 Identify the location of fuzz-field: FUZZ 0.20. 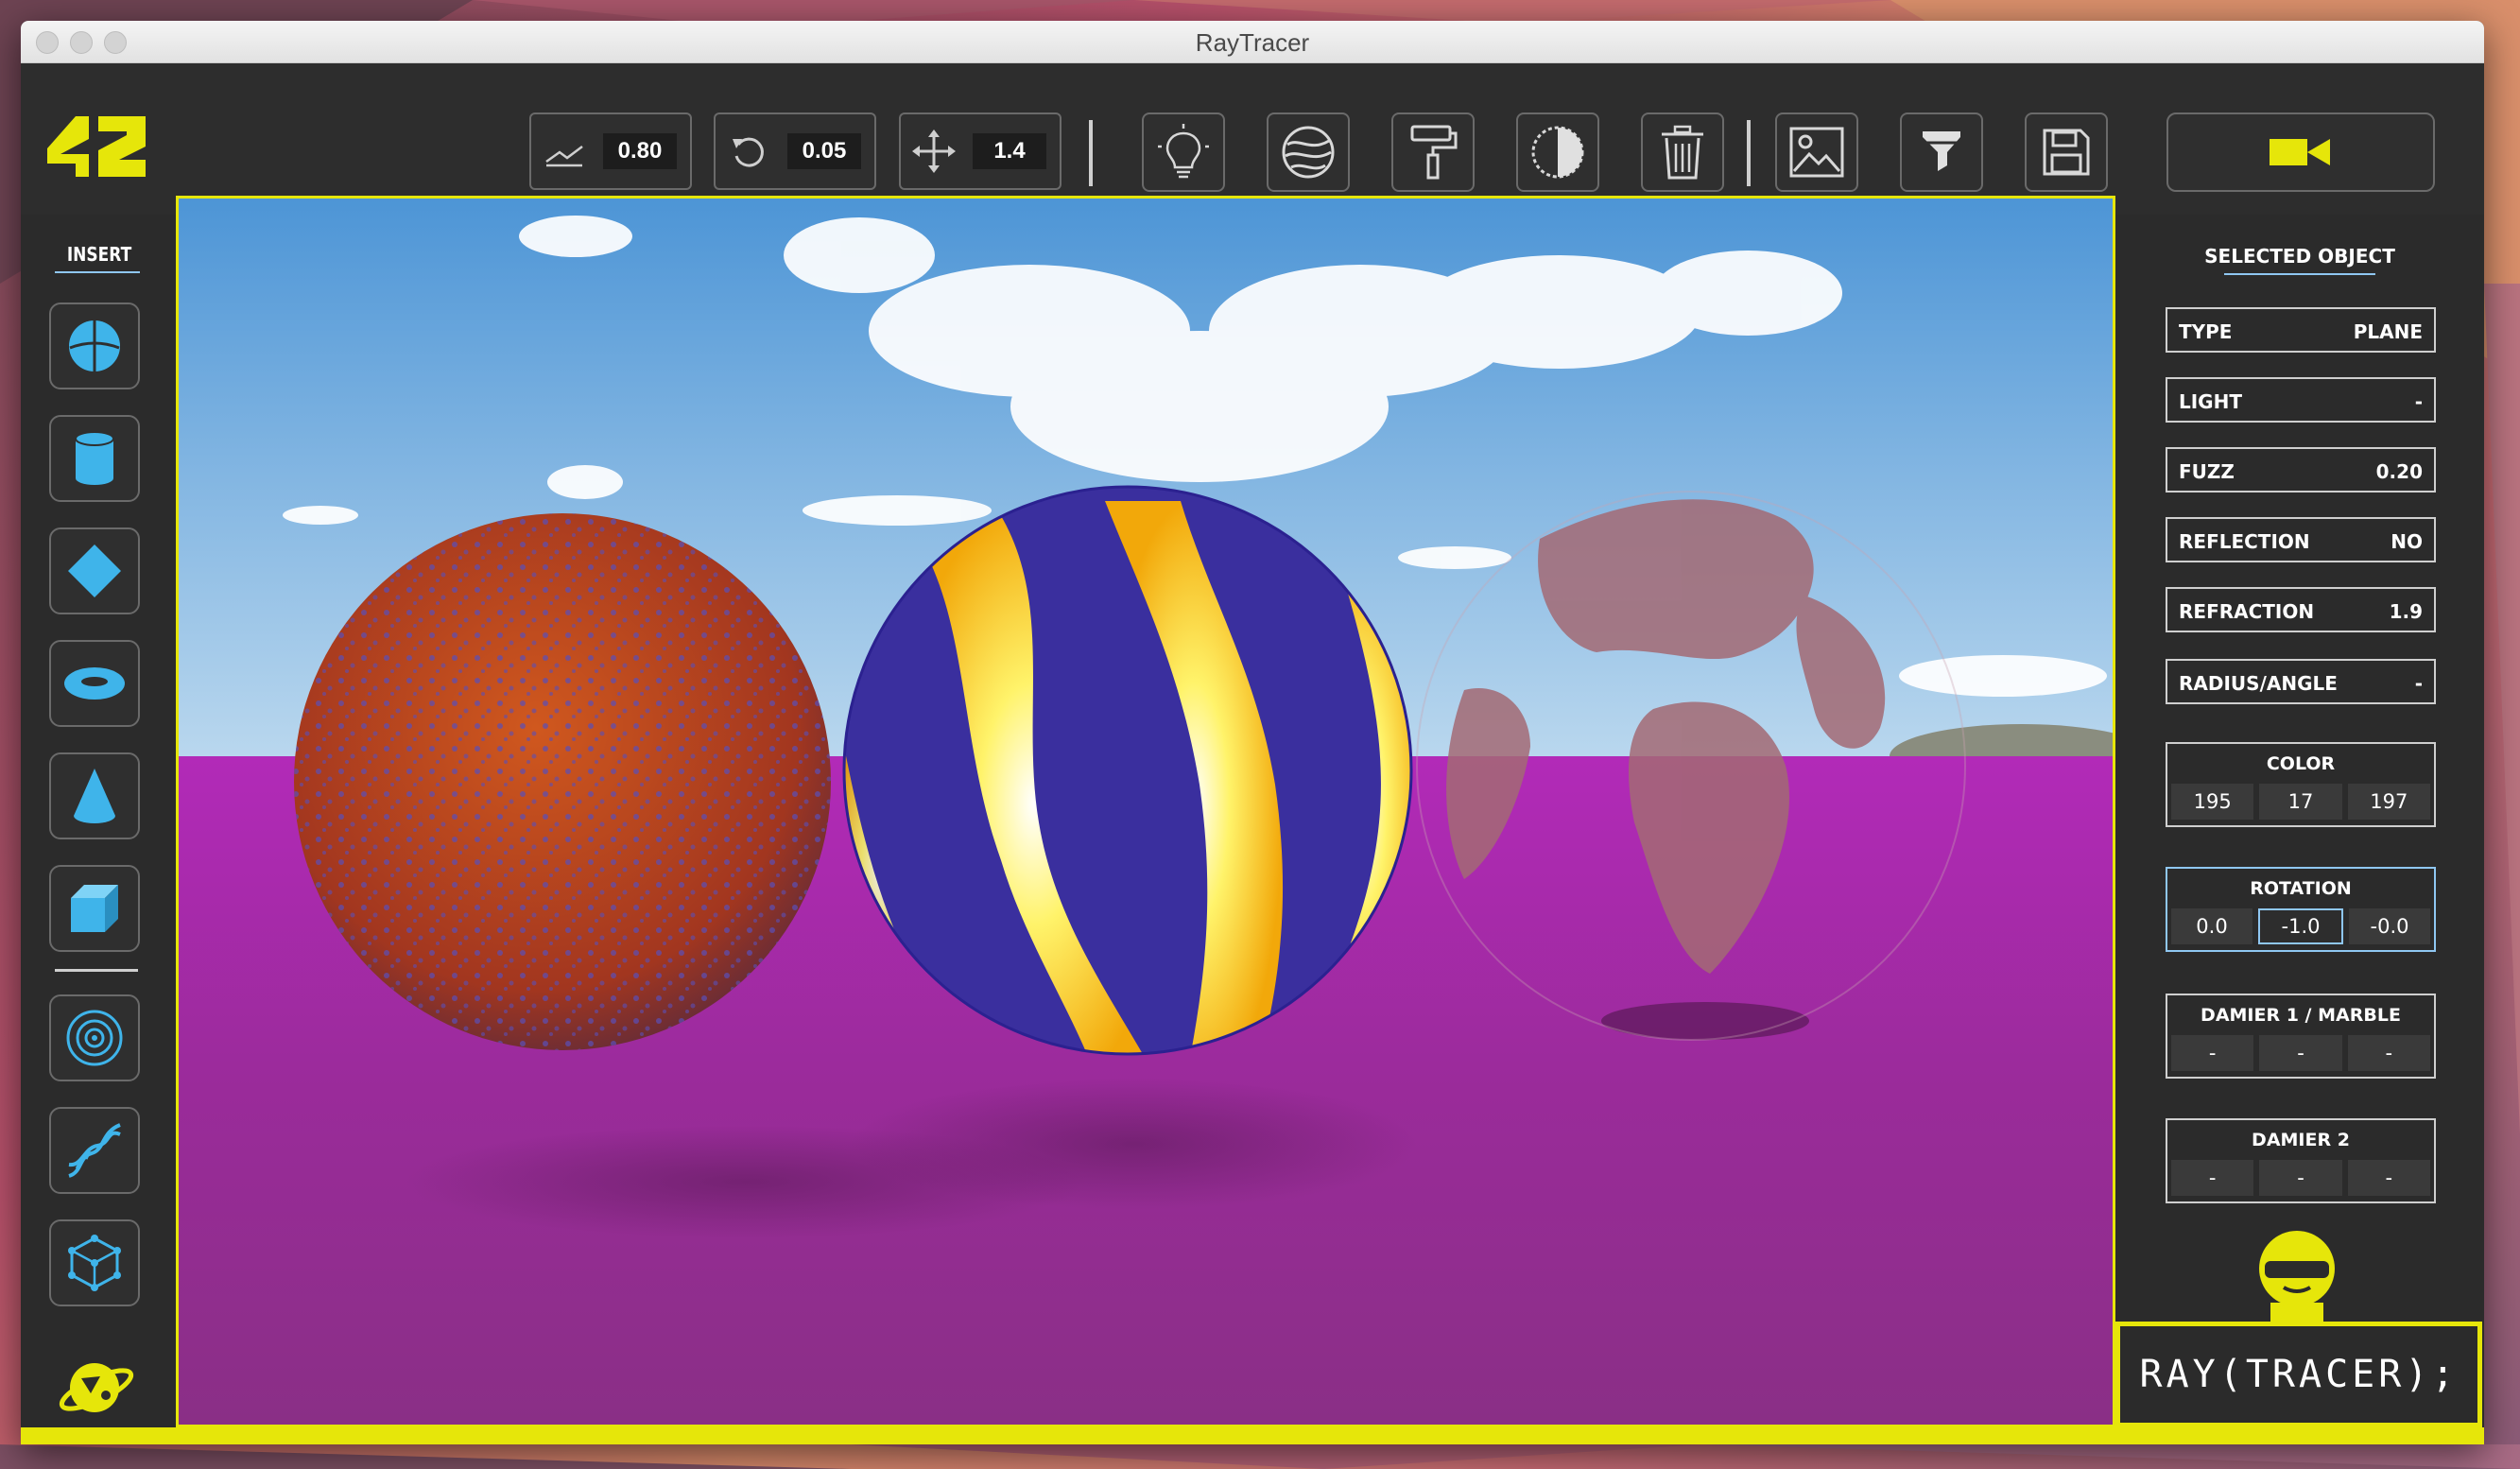
(2301, 470).